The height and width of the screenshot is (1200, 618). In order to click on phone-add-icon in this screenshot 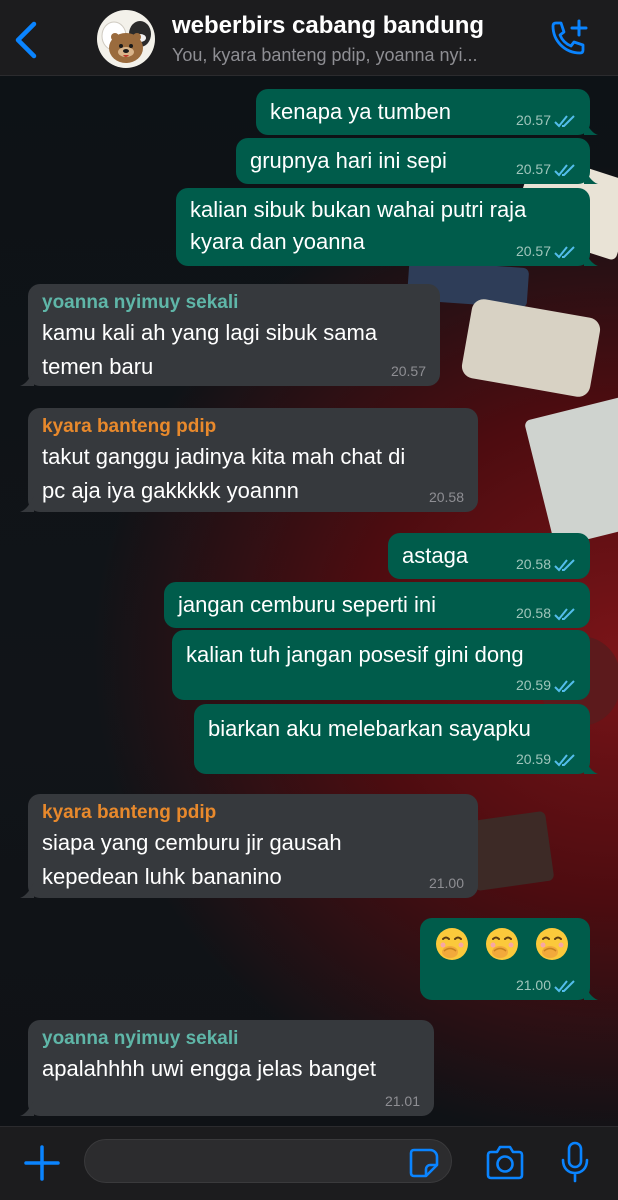, I will do `click(568, 39)`.